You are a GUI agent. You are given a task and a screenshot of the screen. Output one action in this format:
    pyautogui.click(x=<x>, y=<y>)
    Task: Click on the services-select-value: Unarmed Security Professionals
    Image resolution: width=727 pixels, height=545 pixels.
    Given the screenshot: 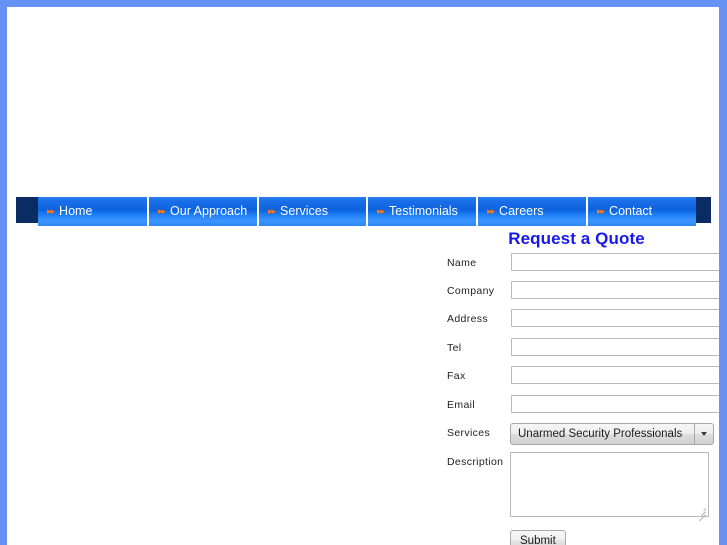 What is the action you would take?
    pyautogui.click(x=603, y=434)
    